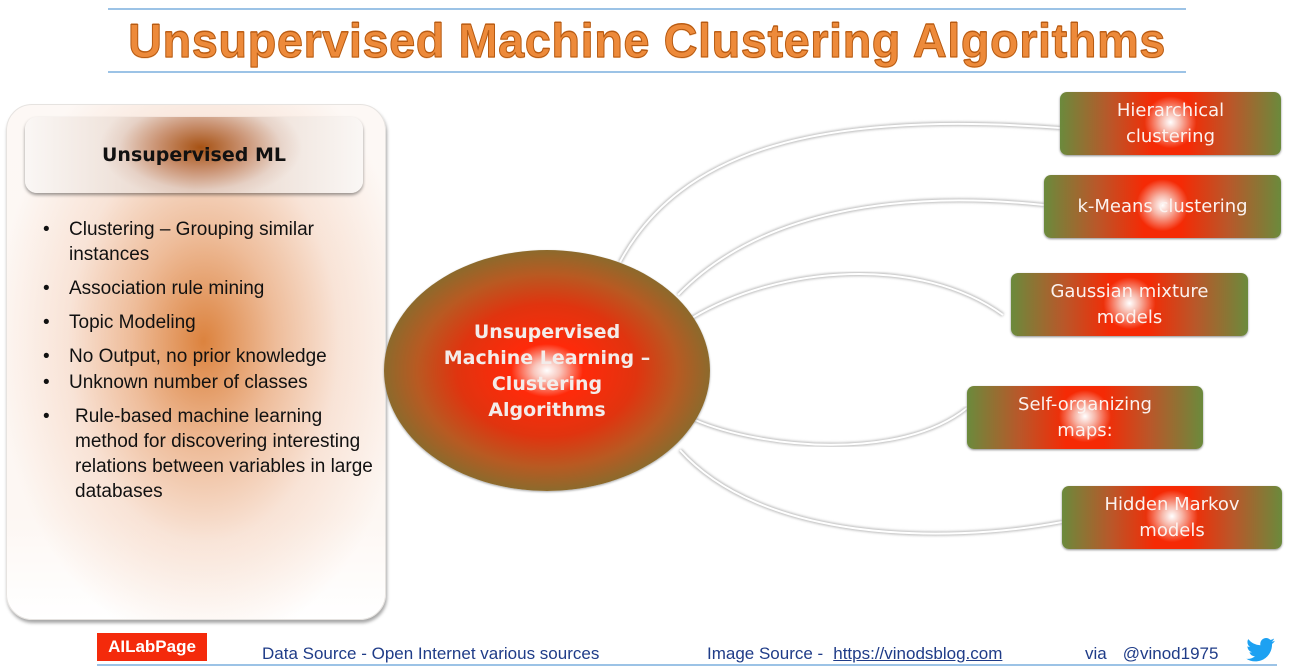  What do you see at coordinates (917, 653) in the screenshot?
I see `image-source-link: https://vinodsblog.com` at bounding box center [917, 653].